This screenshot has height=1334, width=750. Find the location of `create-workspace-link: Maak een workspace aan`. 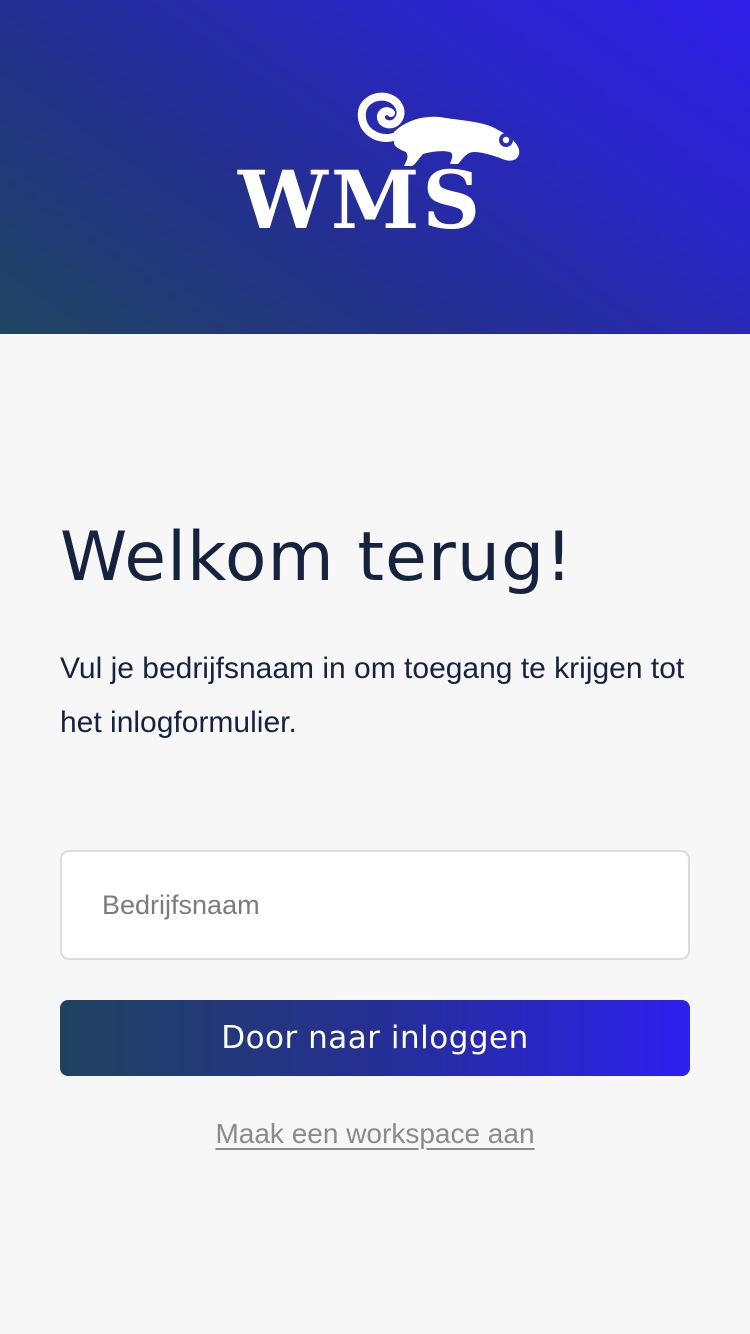

create-workspace-link: Maak een workspace aan is located at coordinates (374, 1133).